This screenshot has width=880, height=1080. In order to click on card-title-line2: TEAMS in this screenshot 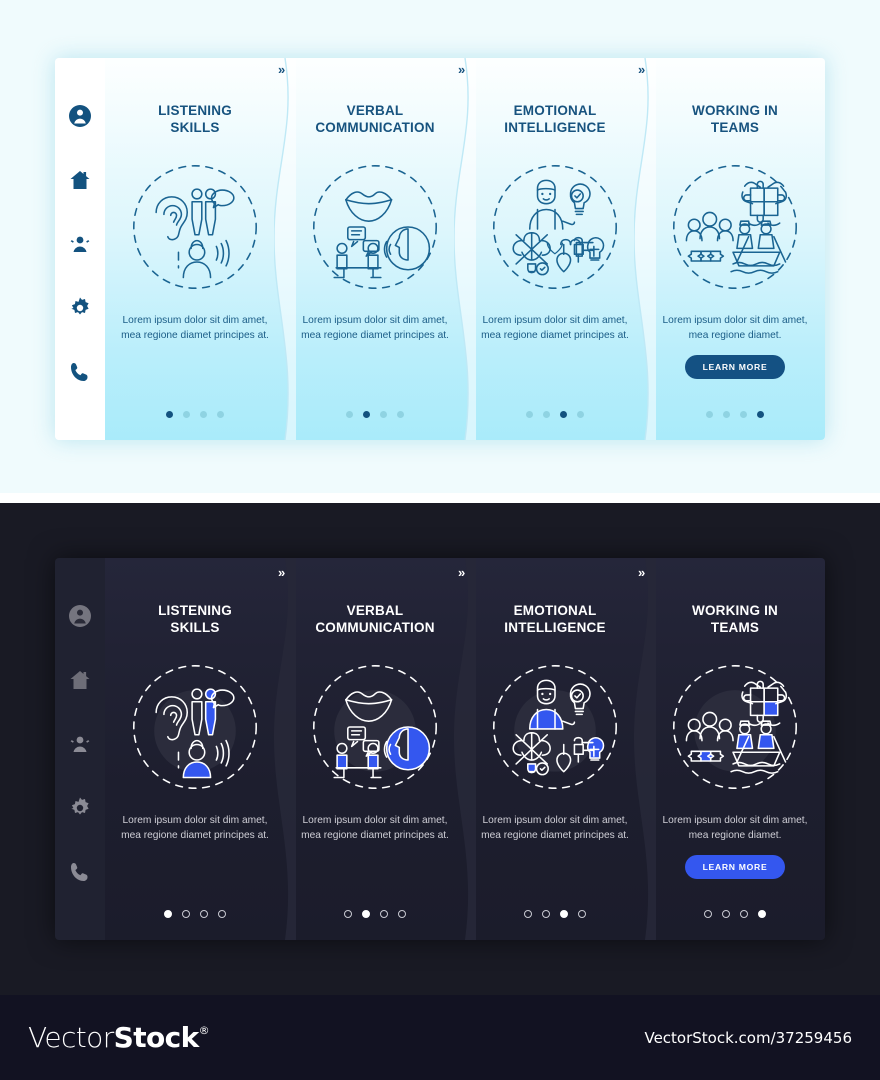, I will do `click(735, 128)`.